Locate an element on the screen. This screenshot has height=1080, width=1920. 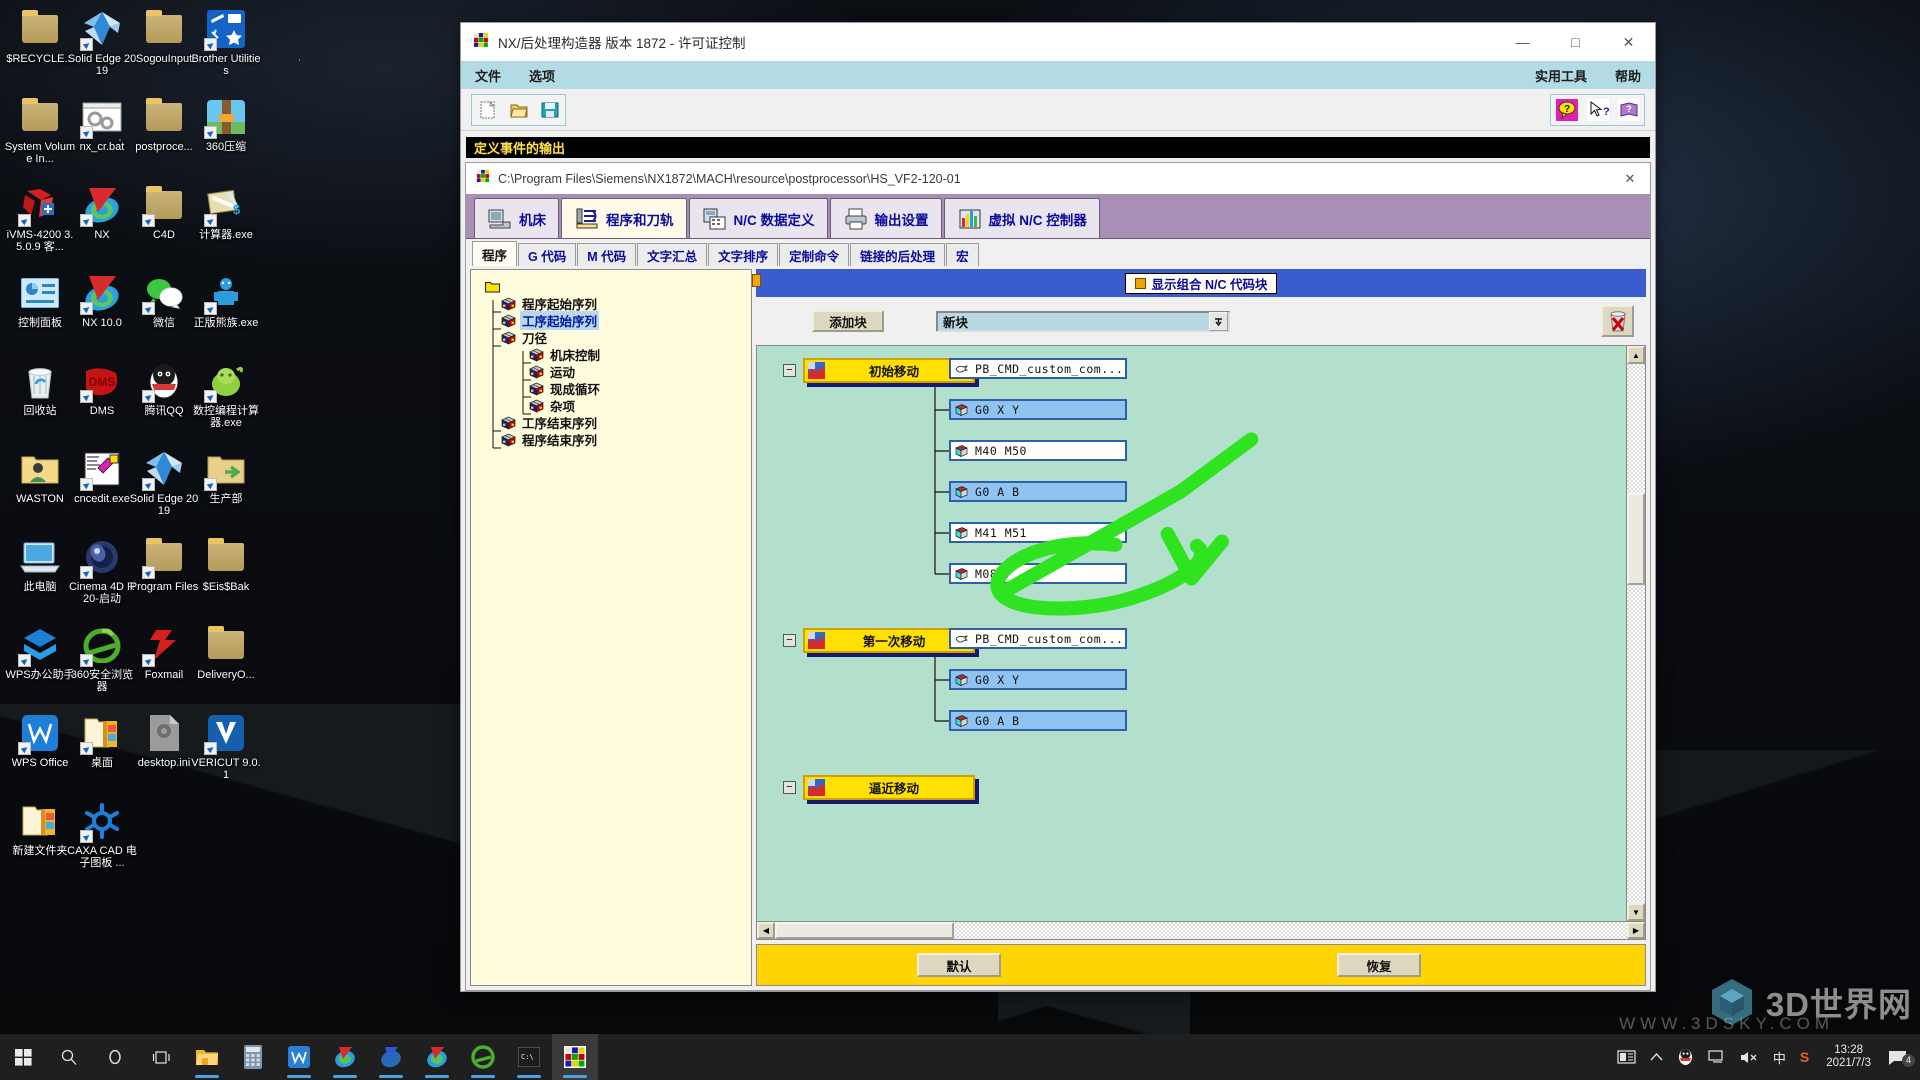
block-group-2: − 第一次移动 is located at coordinates (879, 640).